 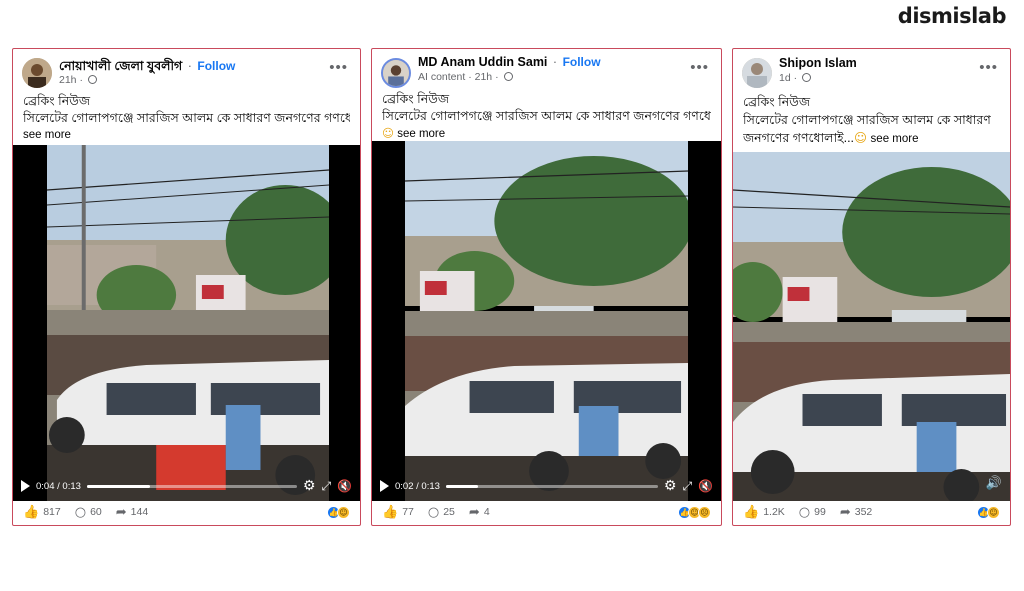 I want to click on comment-count: 99, so click(x=820, y=512).